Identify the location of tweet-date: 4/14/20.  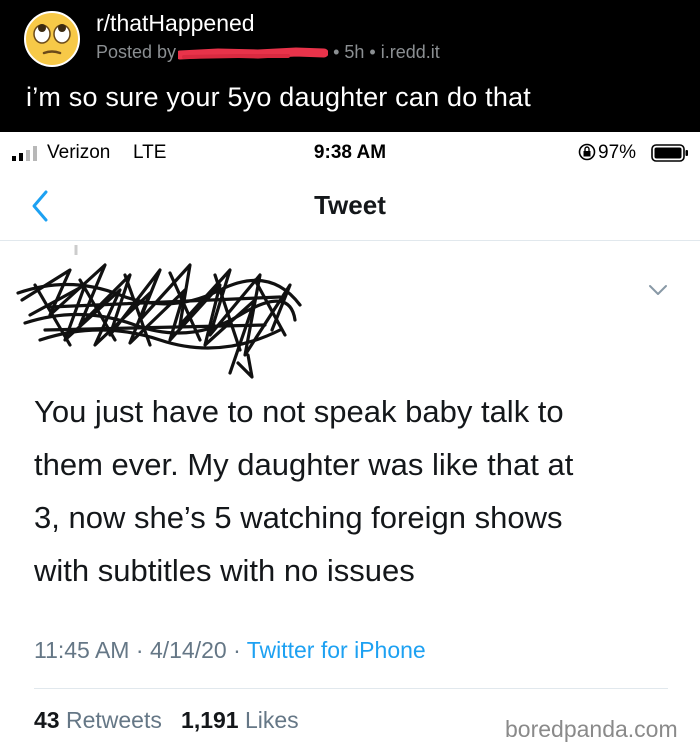
(188, 650).